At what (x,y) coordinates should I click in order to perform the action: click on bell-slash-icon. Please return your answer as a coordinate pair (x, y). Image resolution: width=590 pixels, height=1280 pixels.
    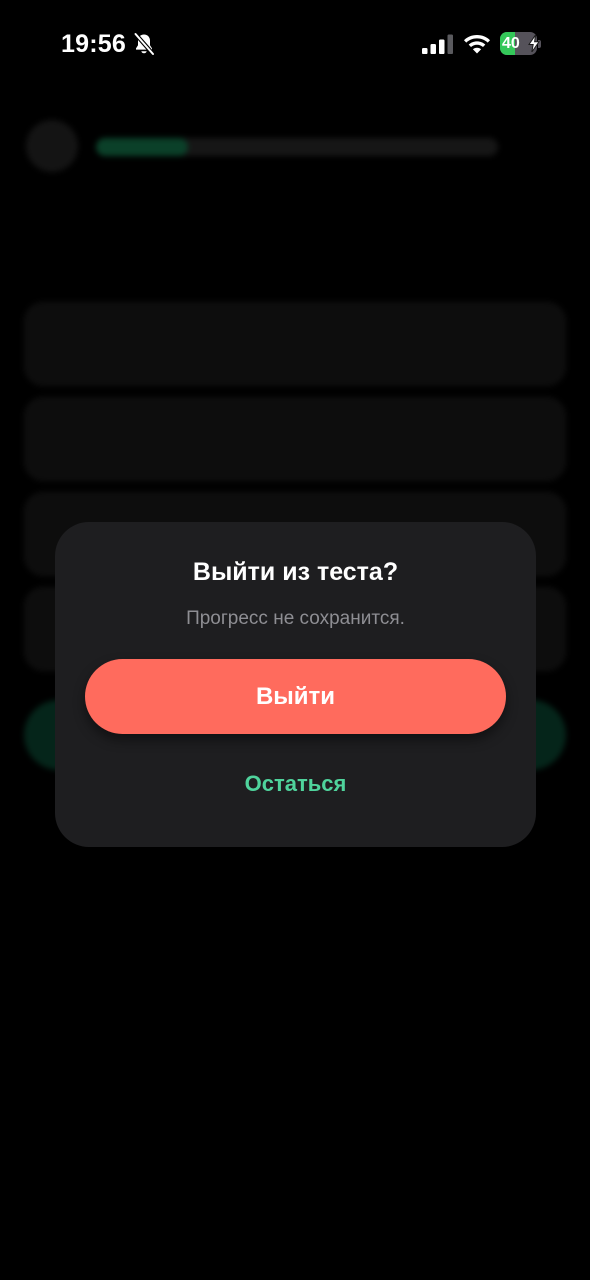
    Looking at the image, I should click on (144, 44).